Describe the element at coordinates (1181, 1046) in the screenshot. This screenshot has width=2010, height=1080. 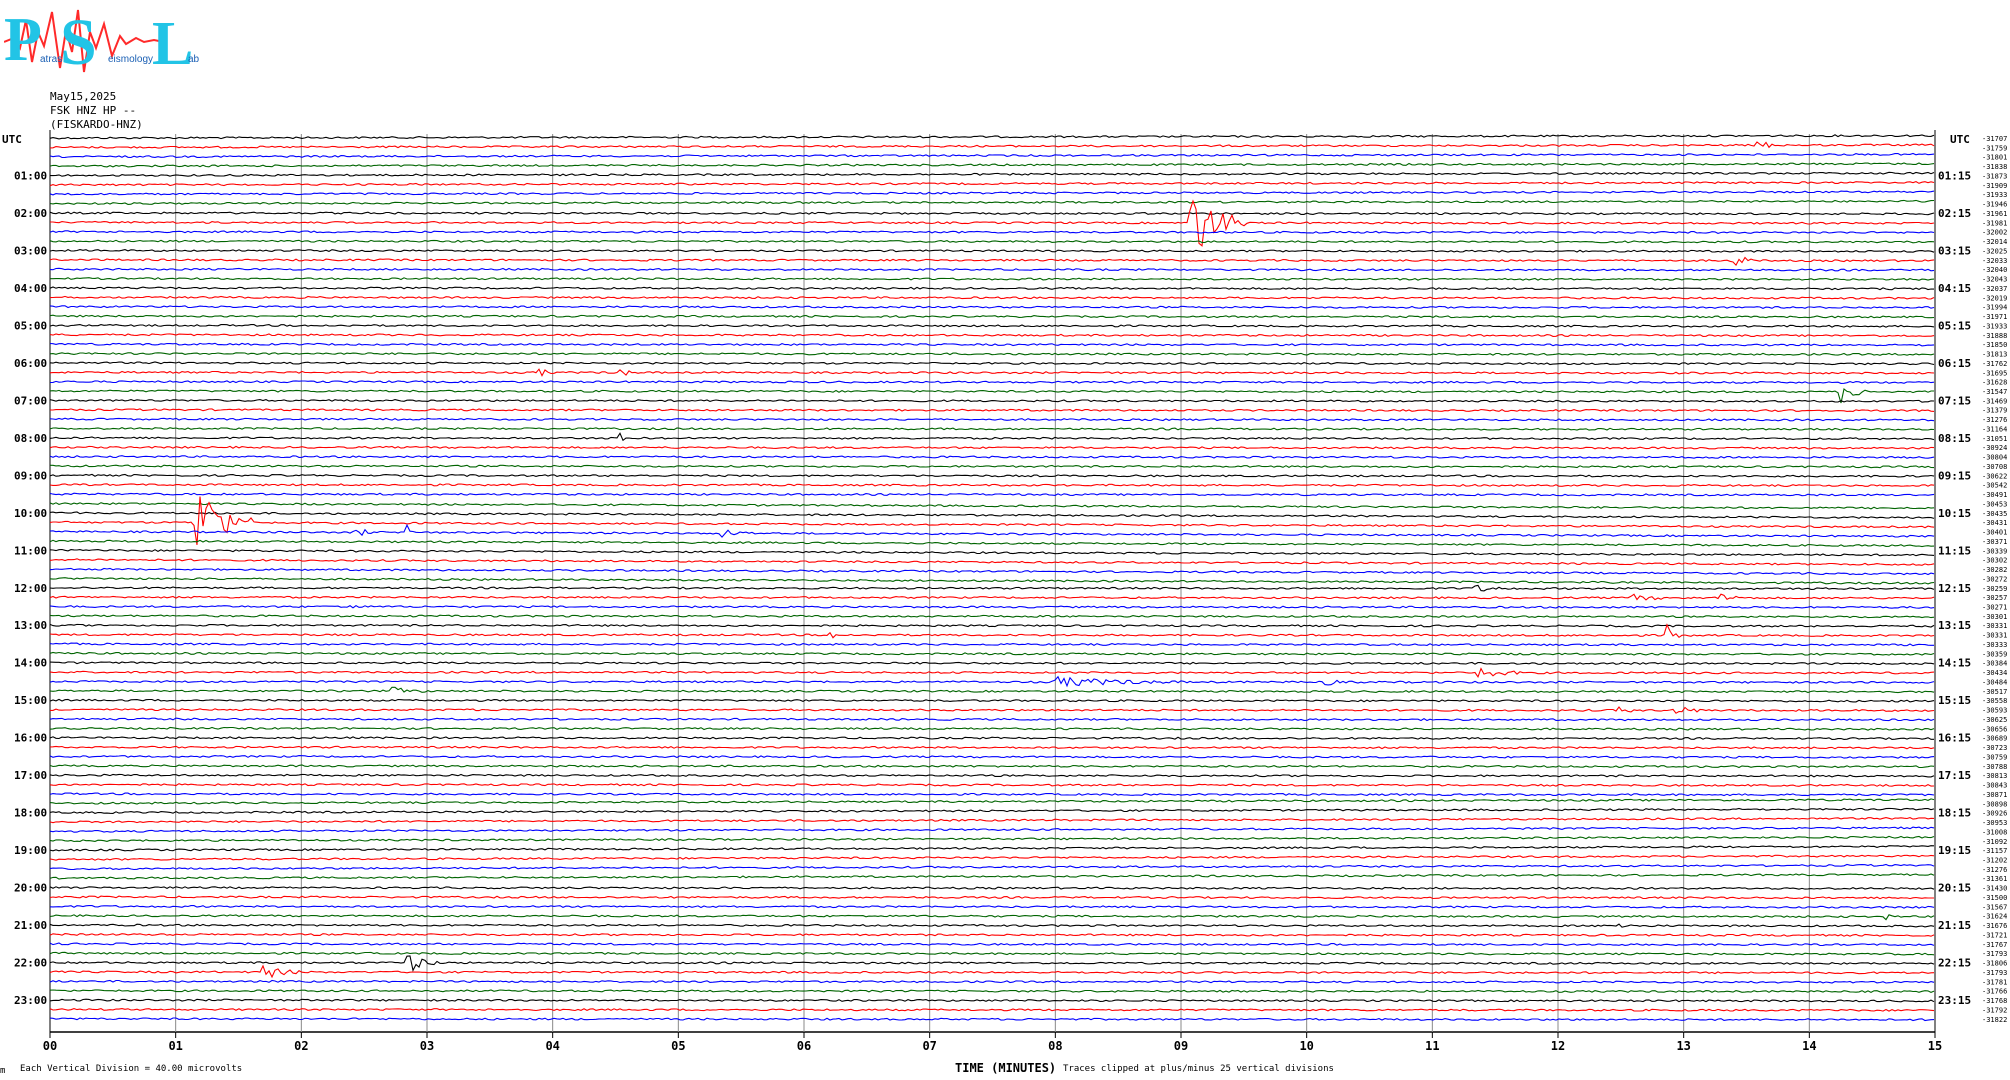
I see `x-tick-label: 09` at that location.